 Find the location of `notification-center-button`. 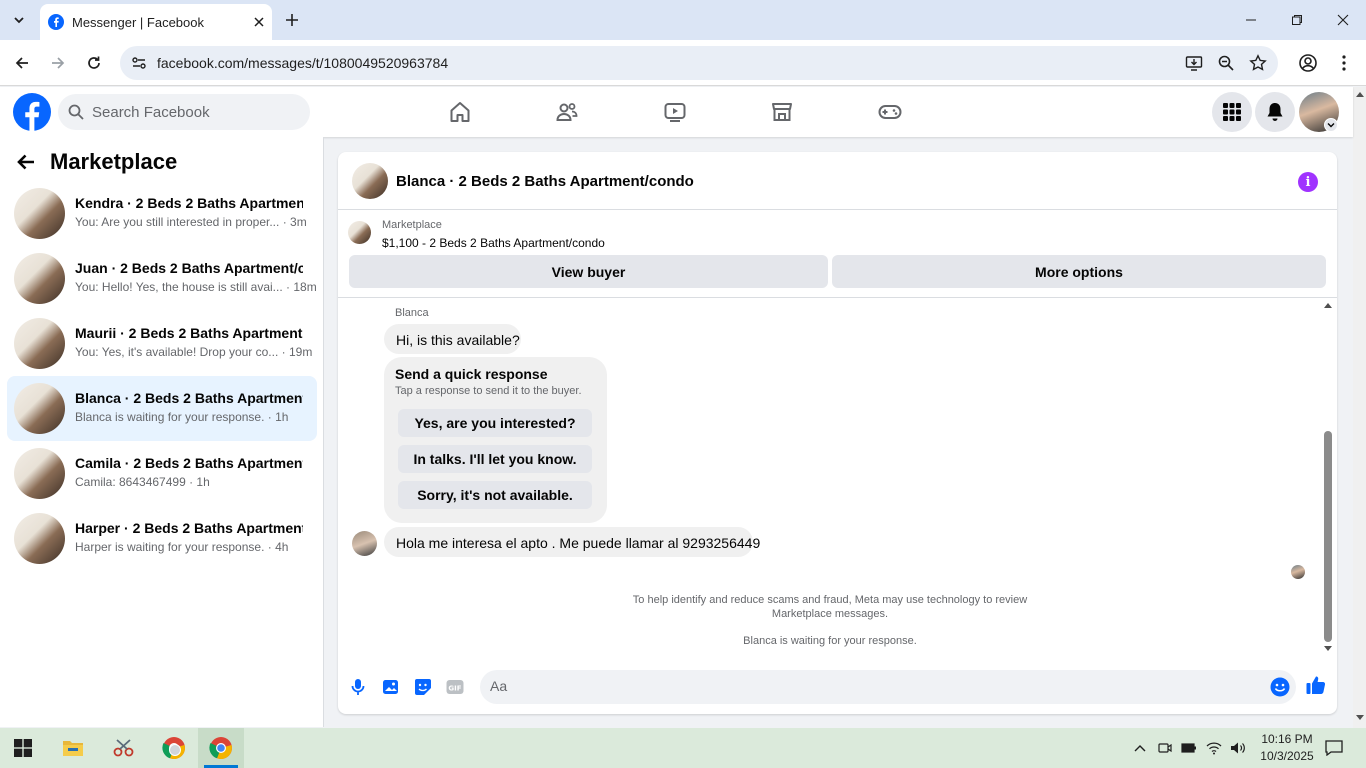

notification-center-button is located at coordinates (1334, 748).